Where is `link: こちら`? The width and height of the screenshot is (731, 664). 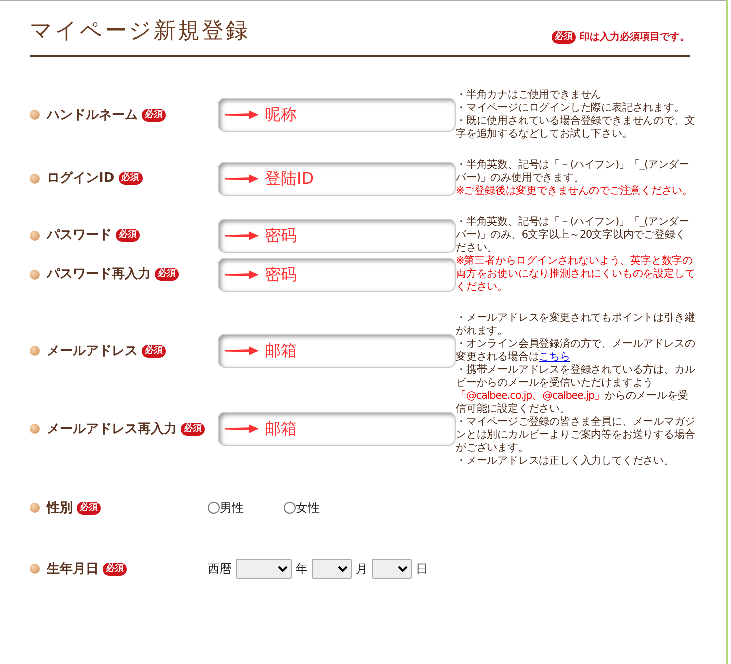
link: こちら is located at coordinates (554, 357).